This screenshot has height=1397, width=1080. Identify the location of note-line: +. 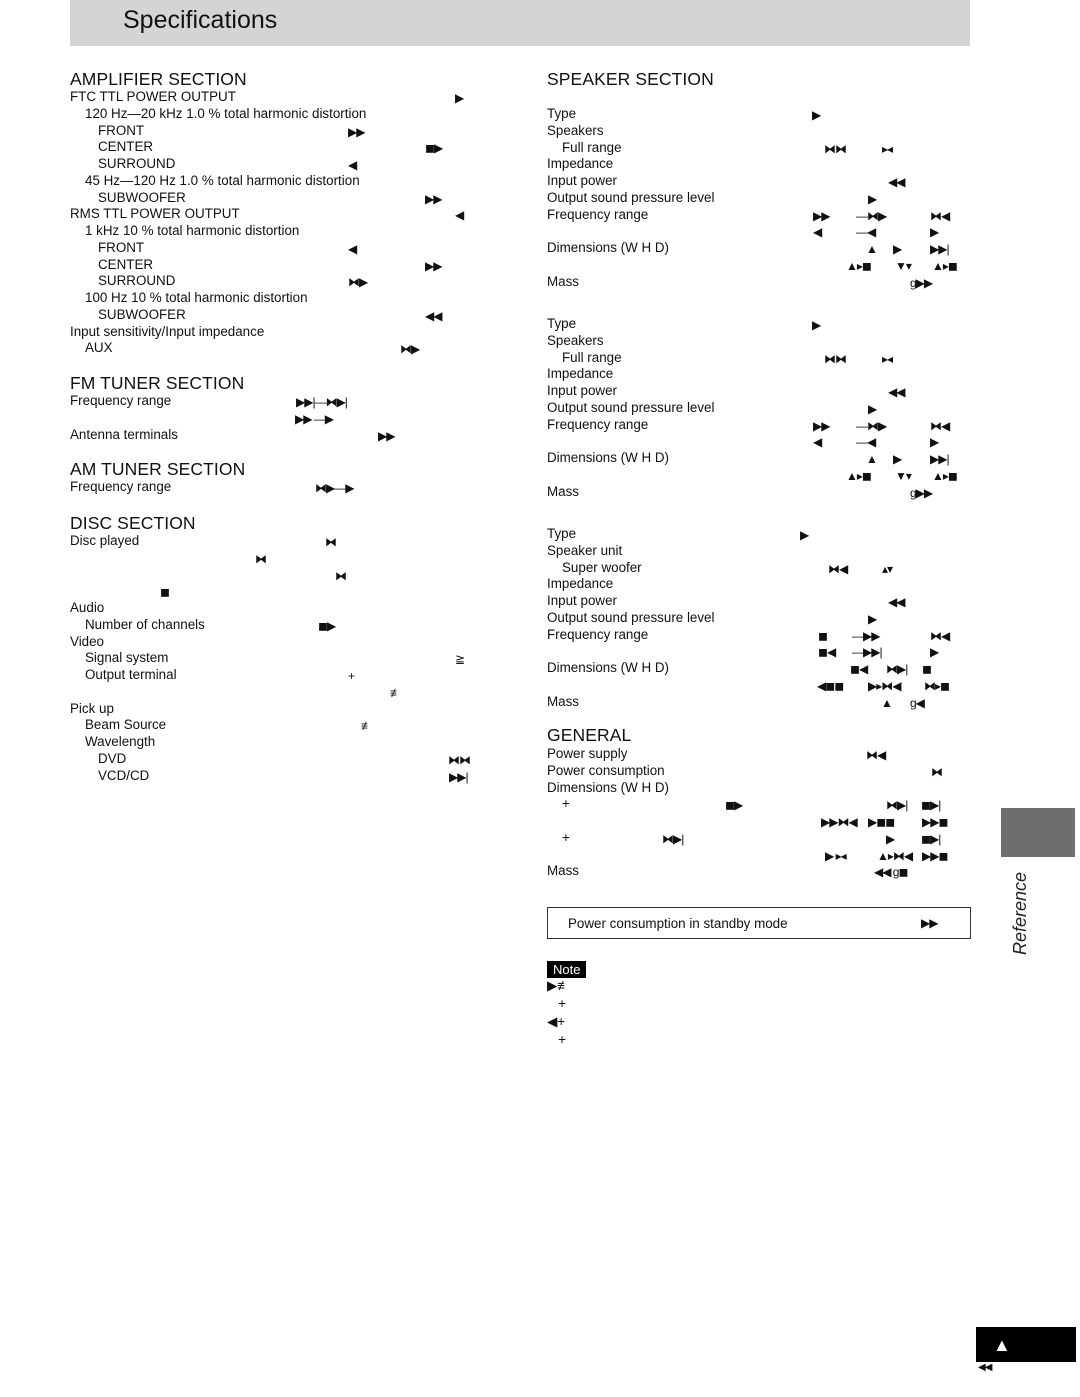
(556, 1039).